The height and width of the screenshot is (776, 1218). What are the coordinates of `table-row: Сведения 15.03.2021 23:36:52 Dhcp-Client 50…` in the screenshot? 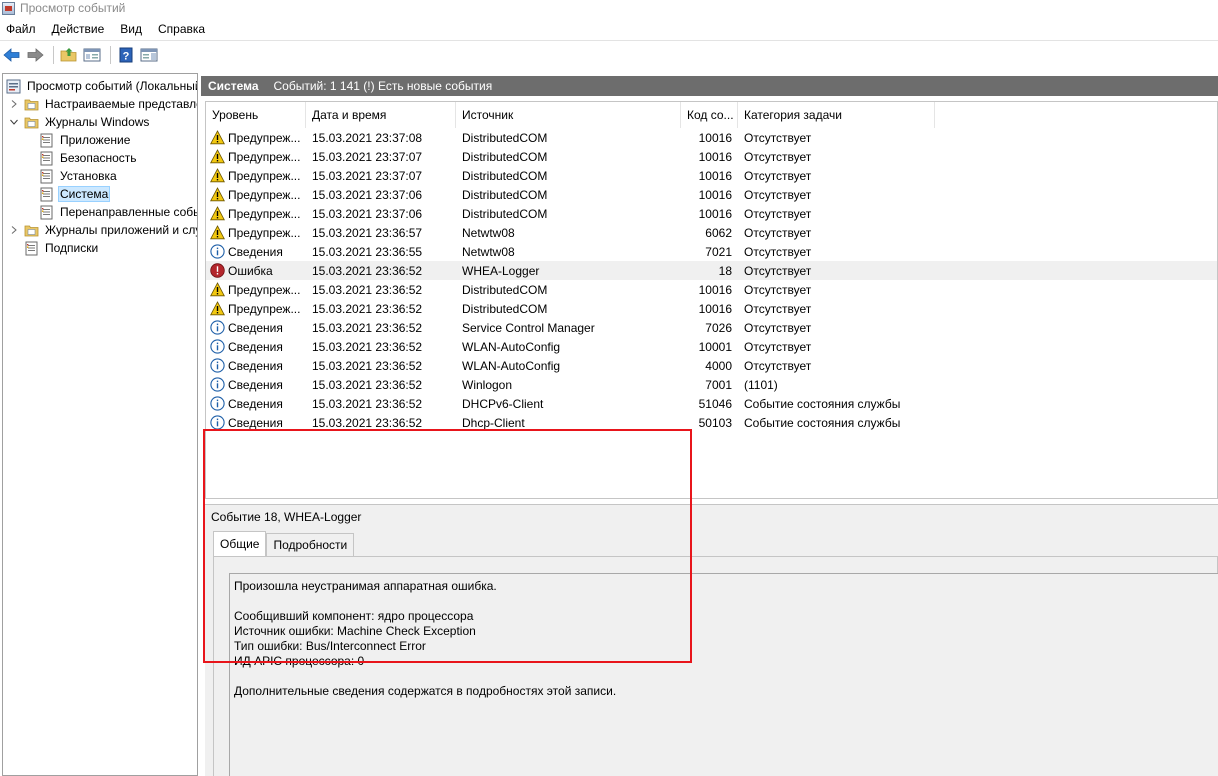 It's located at (711, 422).